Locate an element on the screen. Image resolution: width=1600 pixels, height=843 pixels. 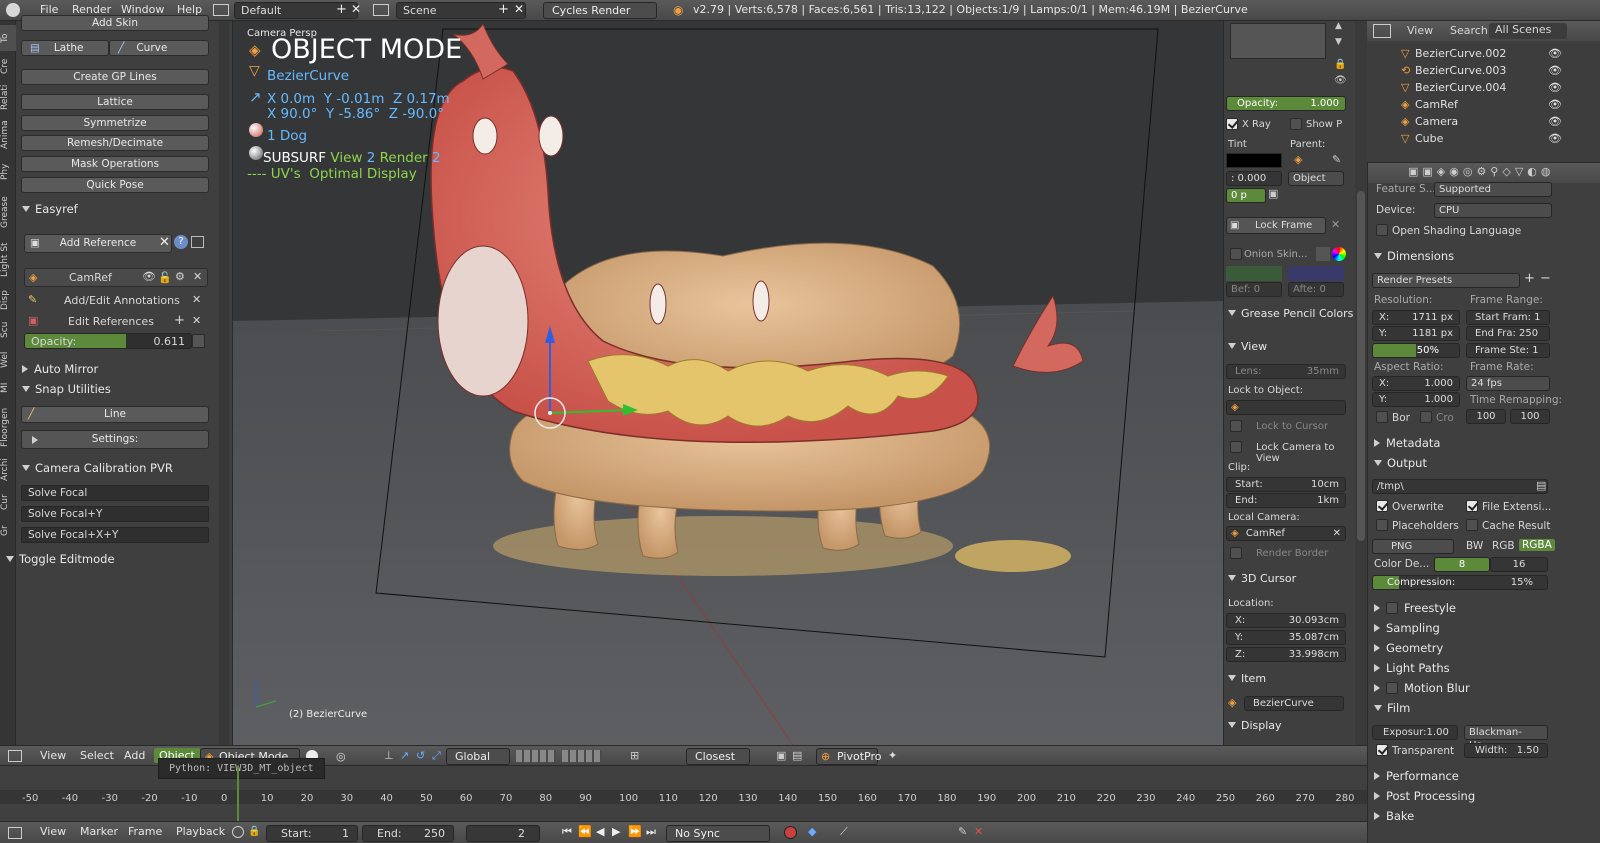
curve-editor-icon: ⟋ is located at coordinates (844, 832).